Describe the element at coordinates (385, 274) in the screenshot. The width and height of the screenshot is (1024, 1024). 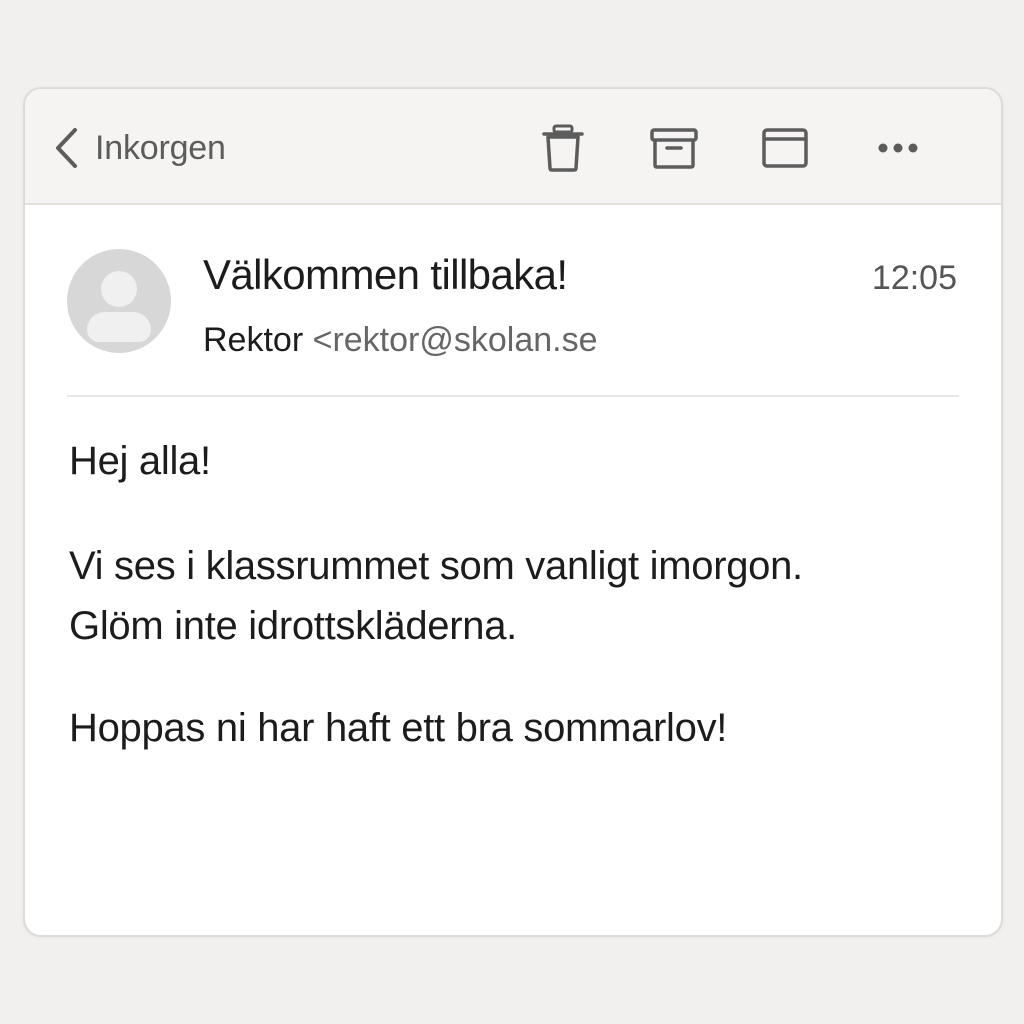
I see `message-subject: Välkommen tillbaka!` at that location.